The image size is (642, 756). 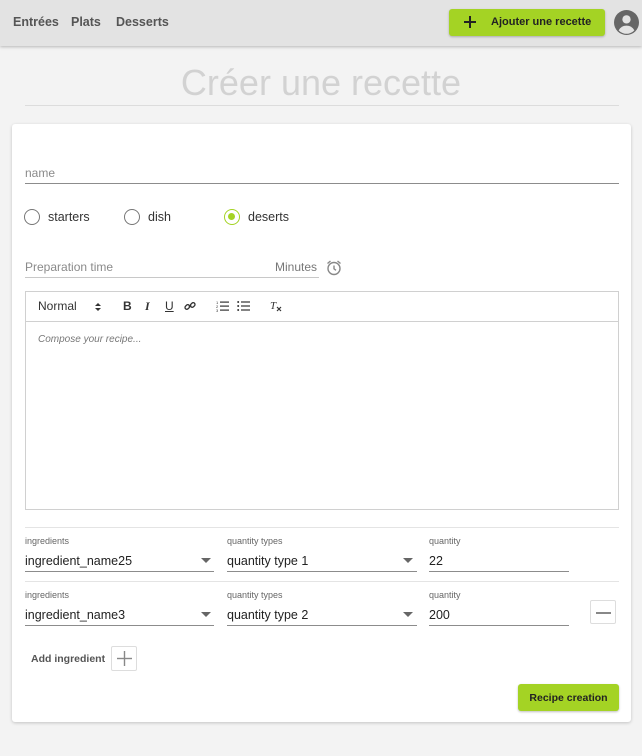 What do you see at coordinates (147, 306) in the screenshot?
I see `italic-icon: I` at bounding box center [147, 306].